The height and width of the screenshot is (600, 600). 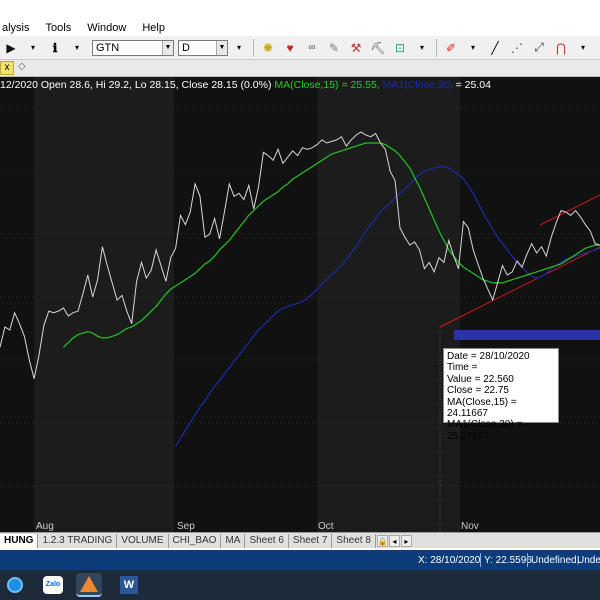 What do you see at coordinates (106, 29) in the screenshot?
I see `menu-window: Window` at bounding box center [106, 29].